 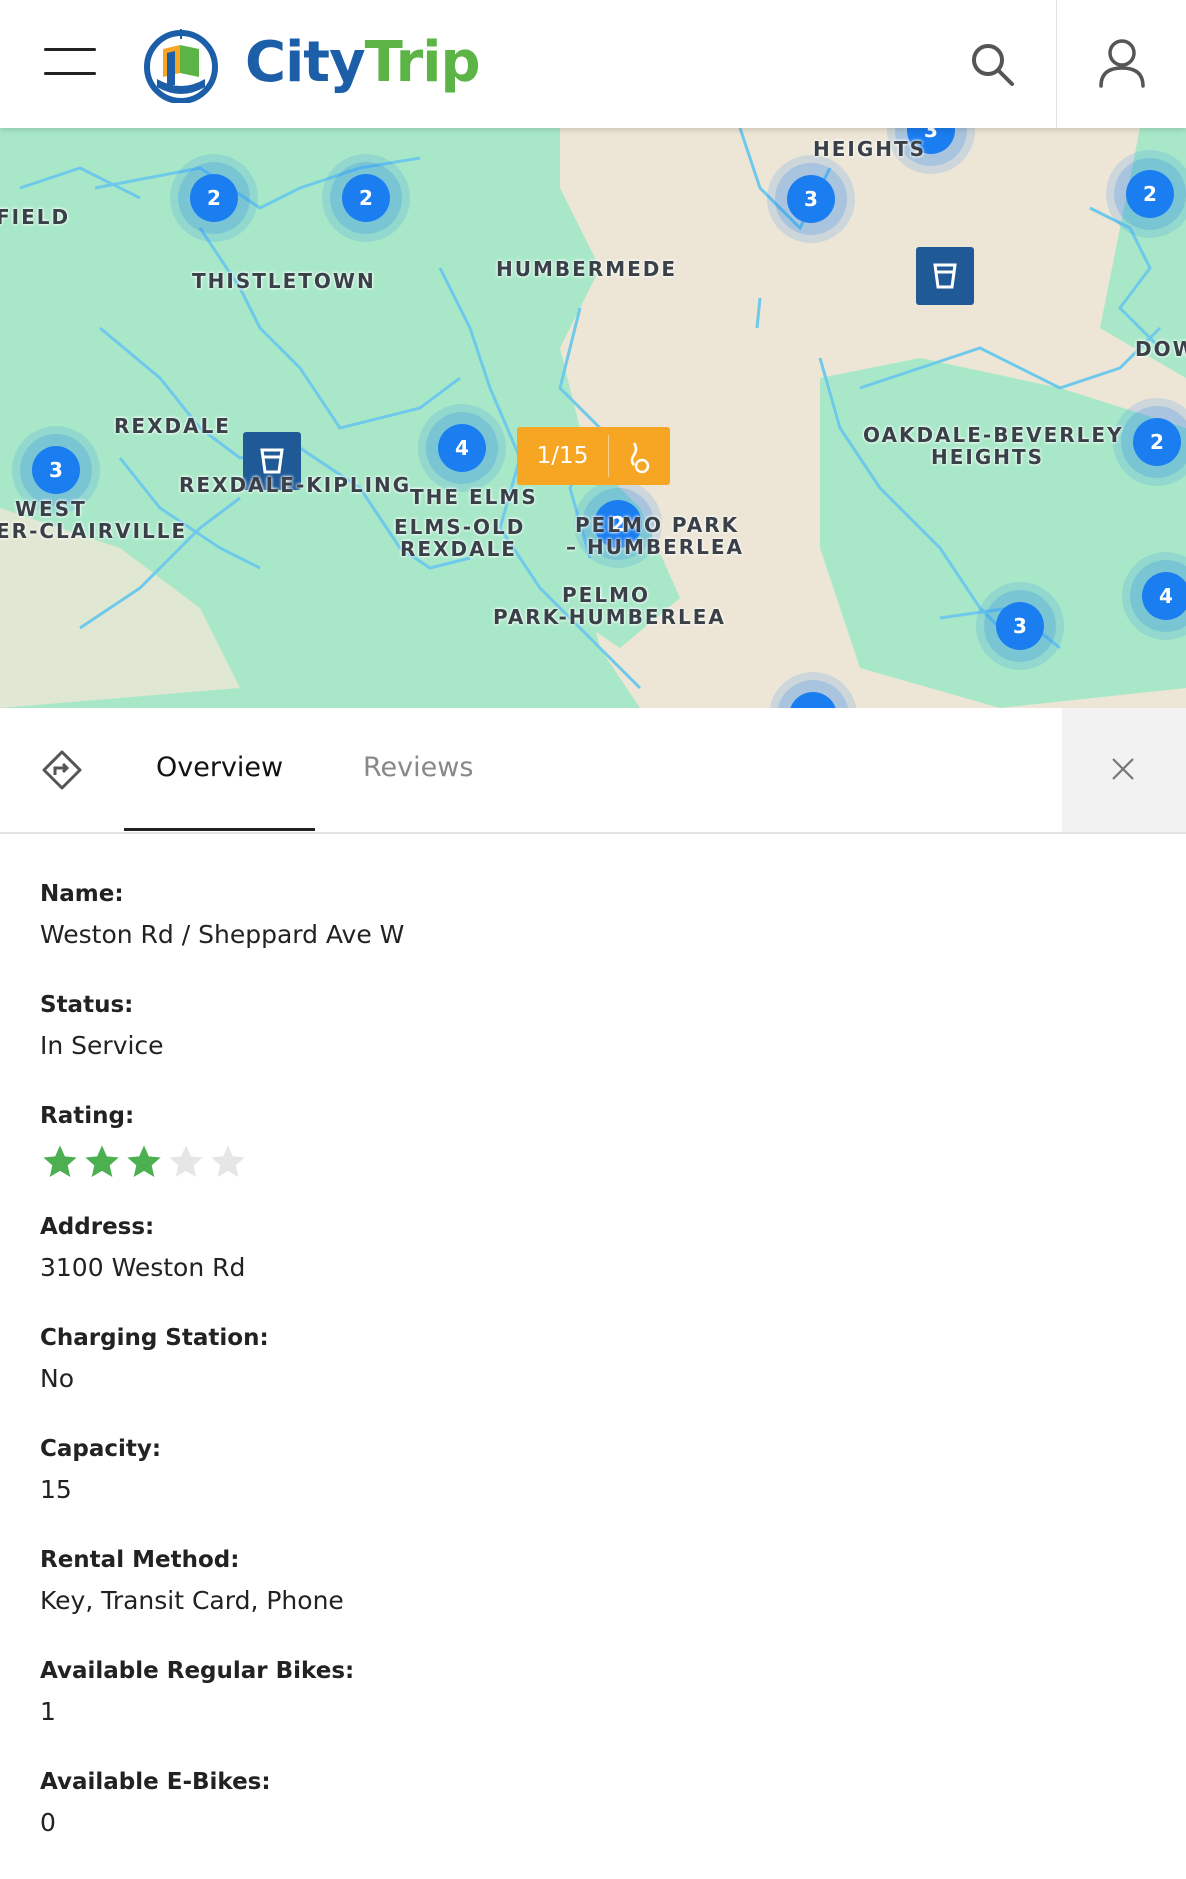 I want to click on map-label: PELMO, so click(x=606, y=595).